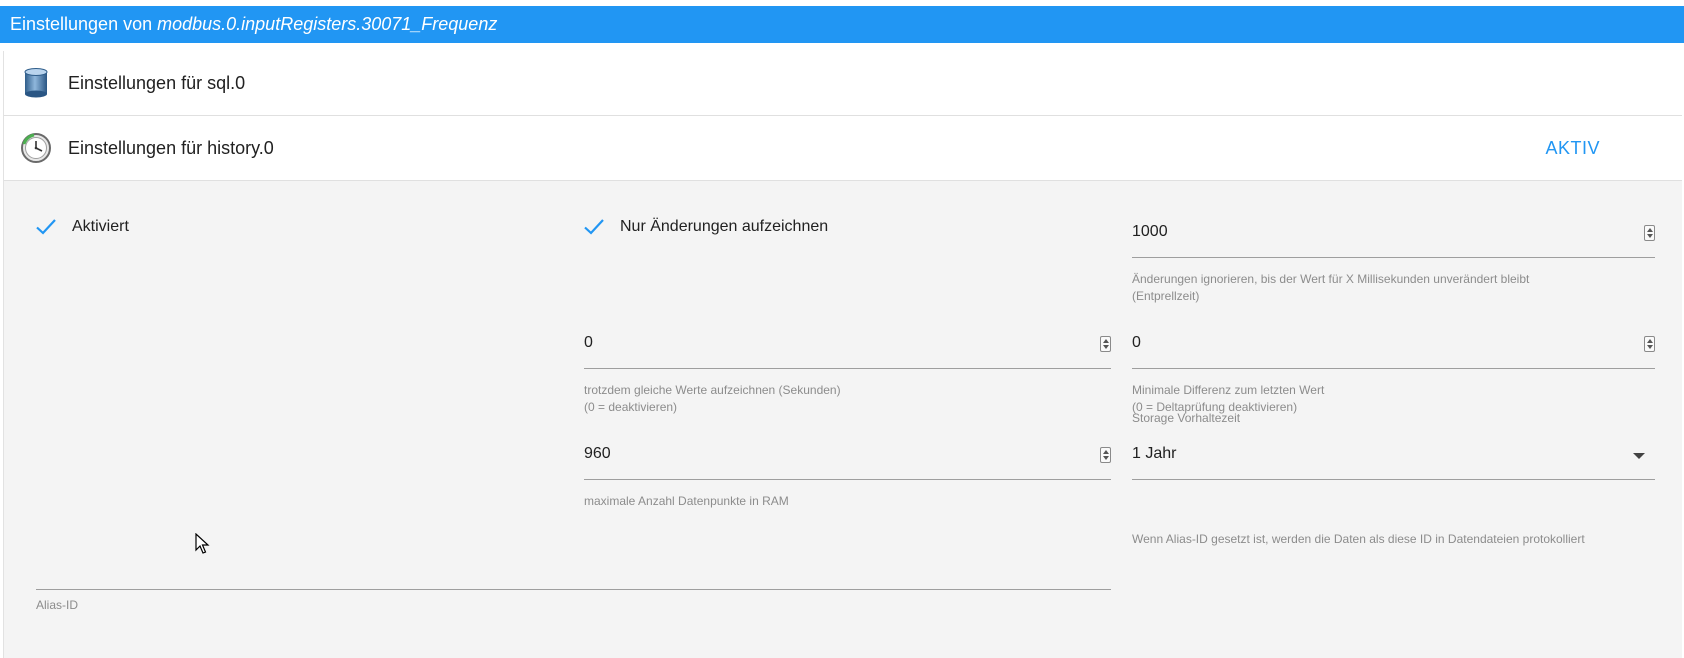  Describe the element at coordinates (1393, 346) in the screenshot. I see `min-difference-input: 0` at that location.